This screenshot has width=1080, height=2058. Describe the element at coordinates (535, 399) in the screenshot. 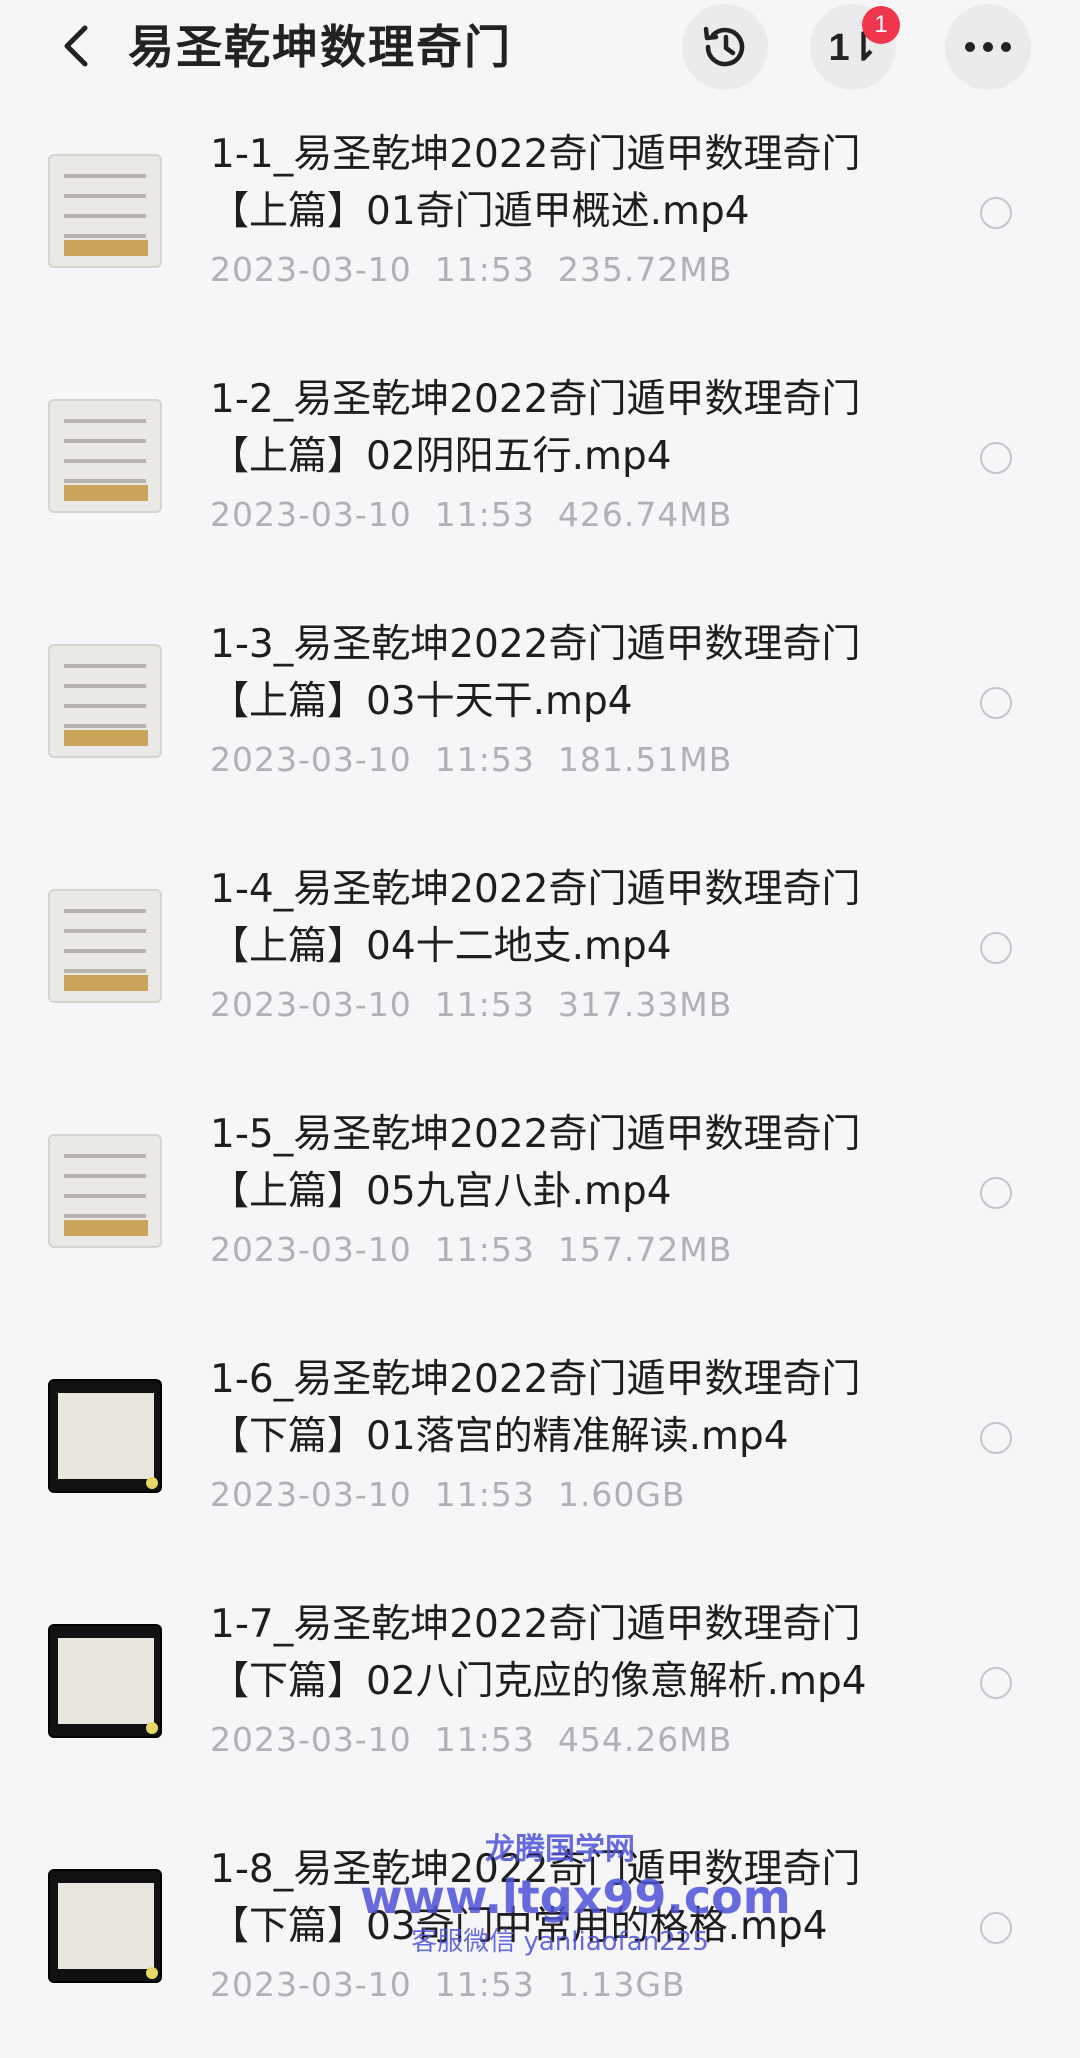

I see `file-name-line1: 1-2_易圣乾坤2022奇门遁甲数理奇门` at that location.